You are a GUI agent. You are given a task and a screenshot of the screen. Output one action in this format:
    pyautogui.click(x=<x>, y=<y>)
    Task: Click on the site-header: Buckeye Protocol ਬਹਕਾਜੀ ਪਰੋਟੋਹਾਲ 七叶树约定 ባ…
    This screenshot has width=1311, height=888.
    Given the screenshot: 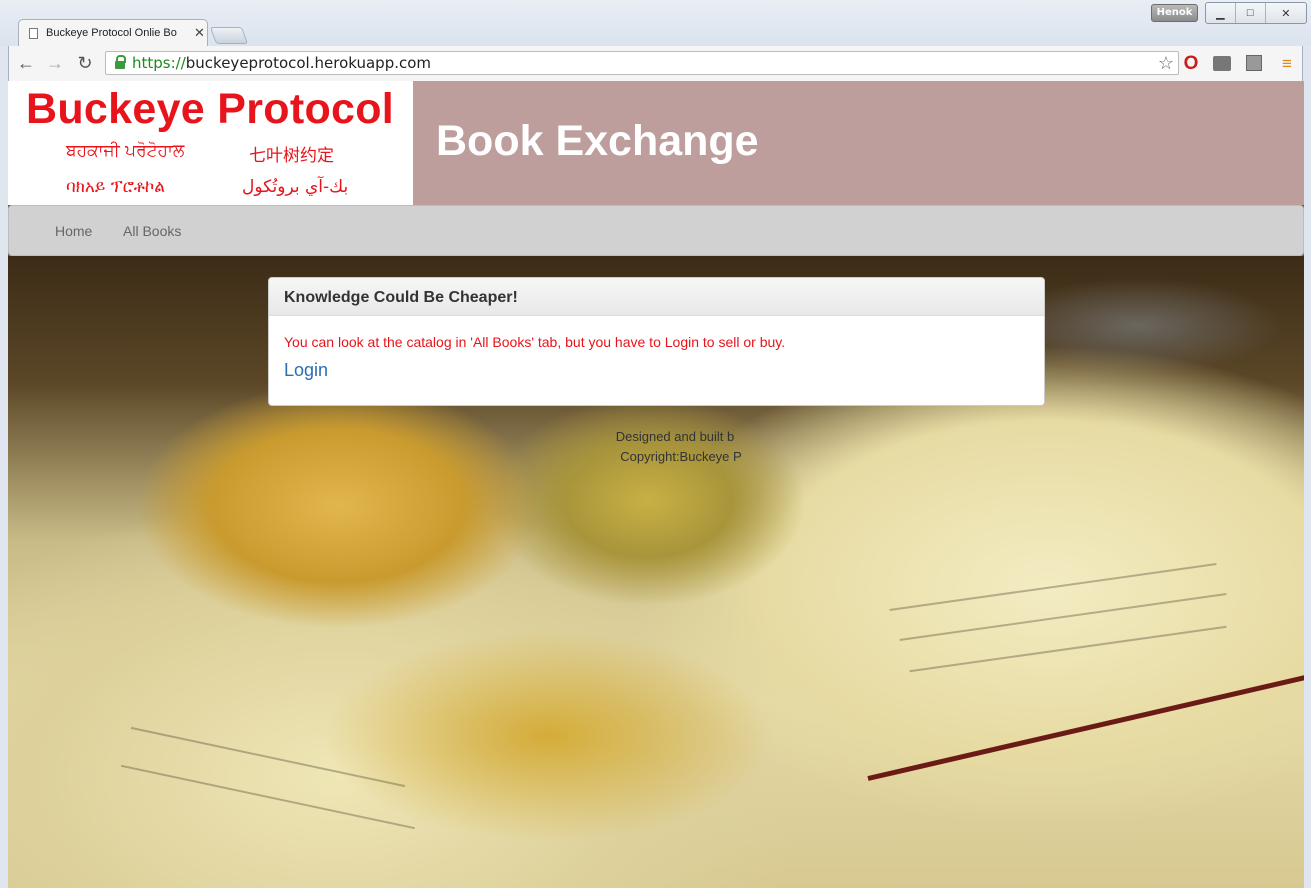 What is the action you would take?
    pyautogui.click(x=656, y=143)
    